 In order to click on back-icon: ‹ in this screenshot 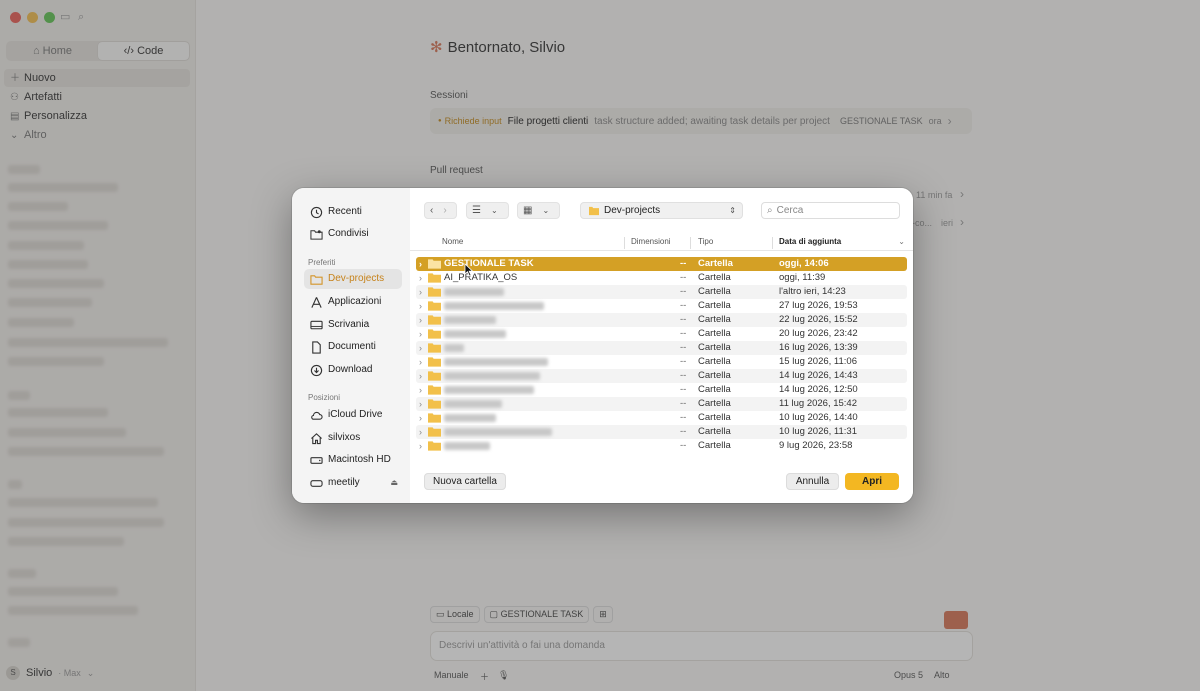, I will do `click(431, 210)`.